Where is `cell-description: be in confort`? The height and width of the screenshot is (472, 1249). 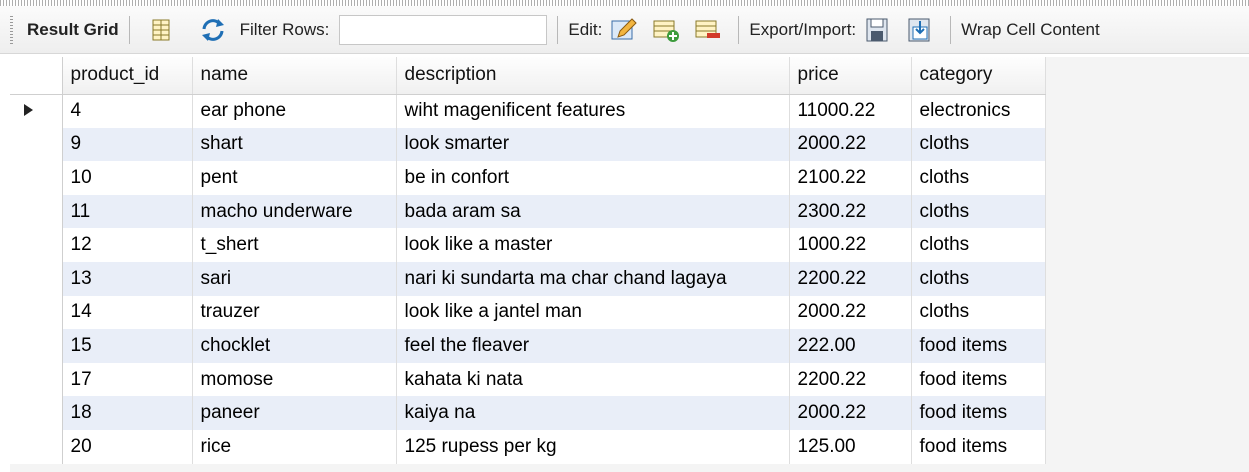
cell-description: be in confort is located at coordinates (593, 178).